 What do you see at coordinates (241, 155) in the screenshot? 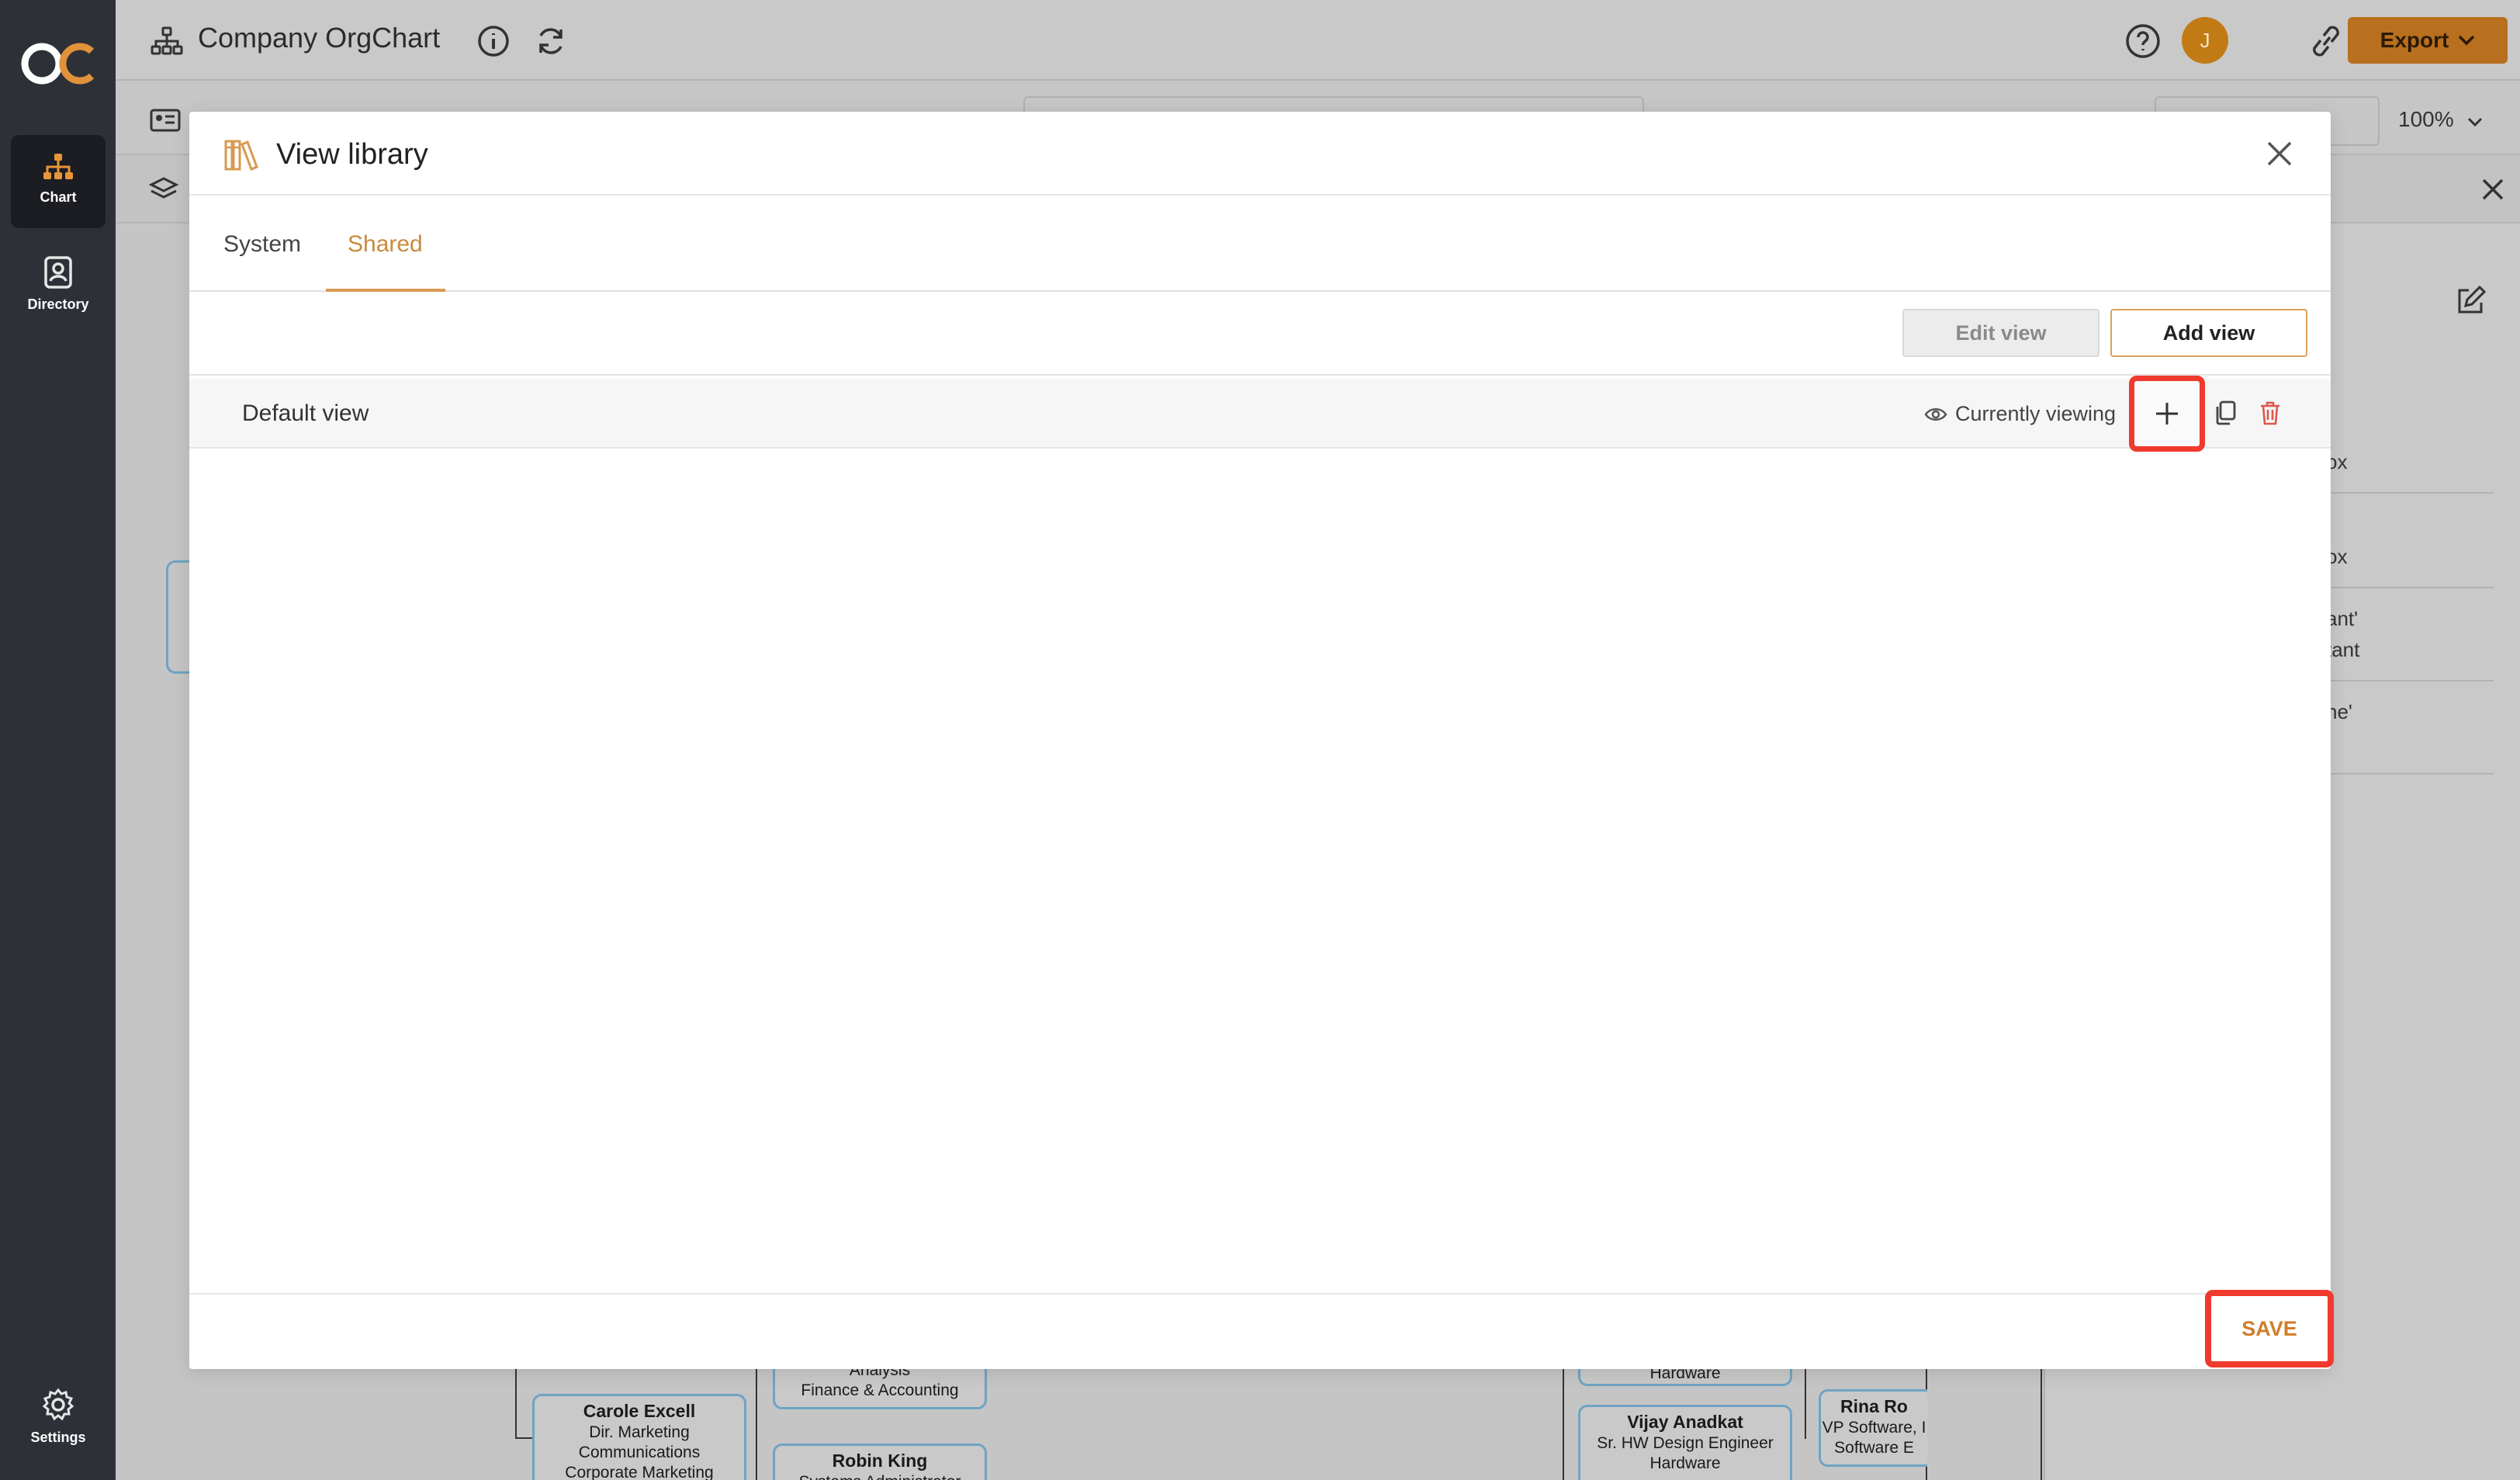
I see `library-books-icon` at bounding box center [241, 155].